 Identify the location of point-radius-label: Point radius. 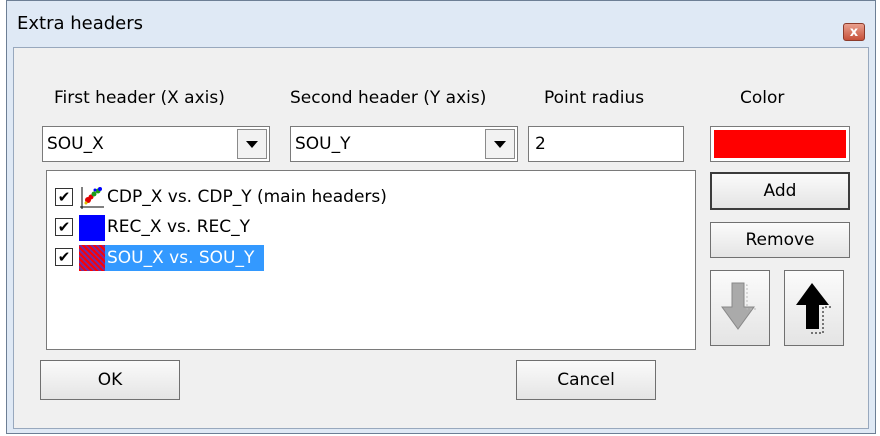
(594, 98).